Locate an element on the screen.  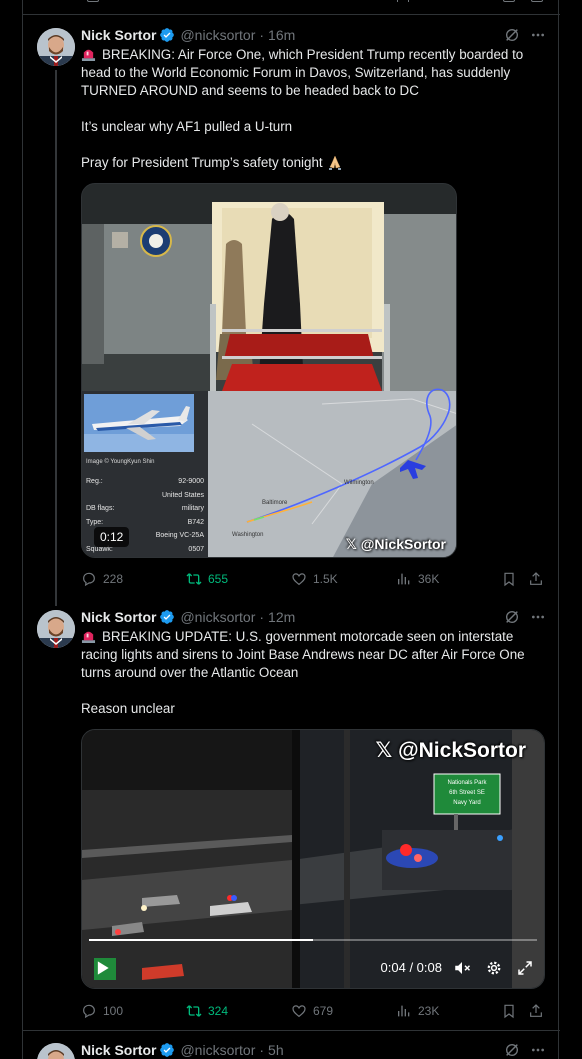
like-button: 1.5K is located at coordinates (314, 579).